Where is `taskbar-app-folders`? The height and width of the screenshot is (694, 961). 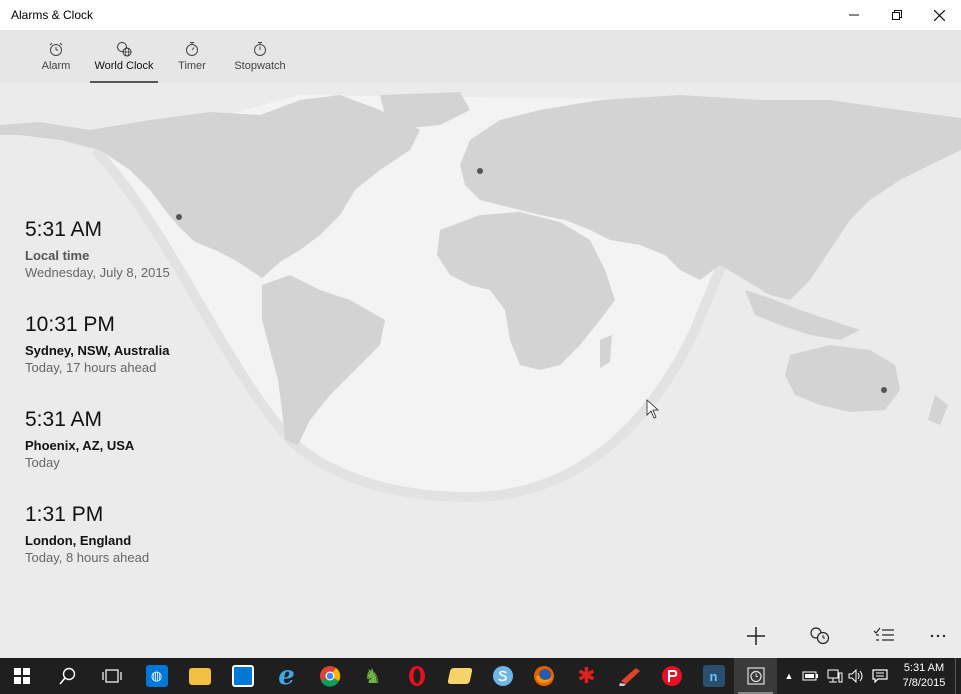
taskbar-app-folders is located at coordinates (459, 676).